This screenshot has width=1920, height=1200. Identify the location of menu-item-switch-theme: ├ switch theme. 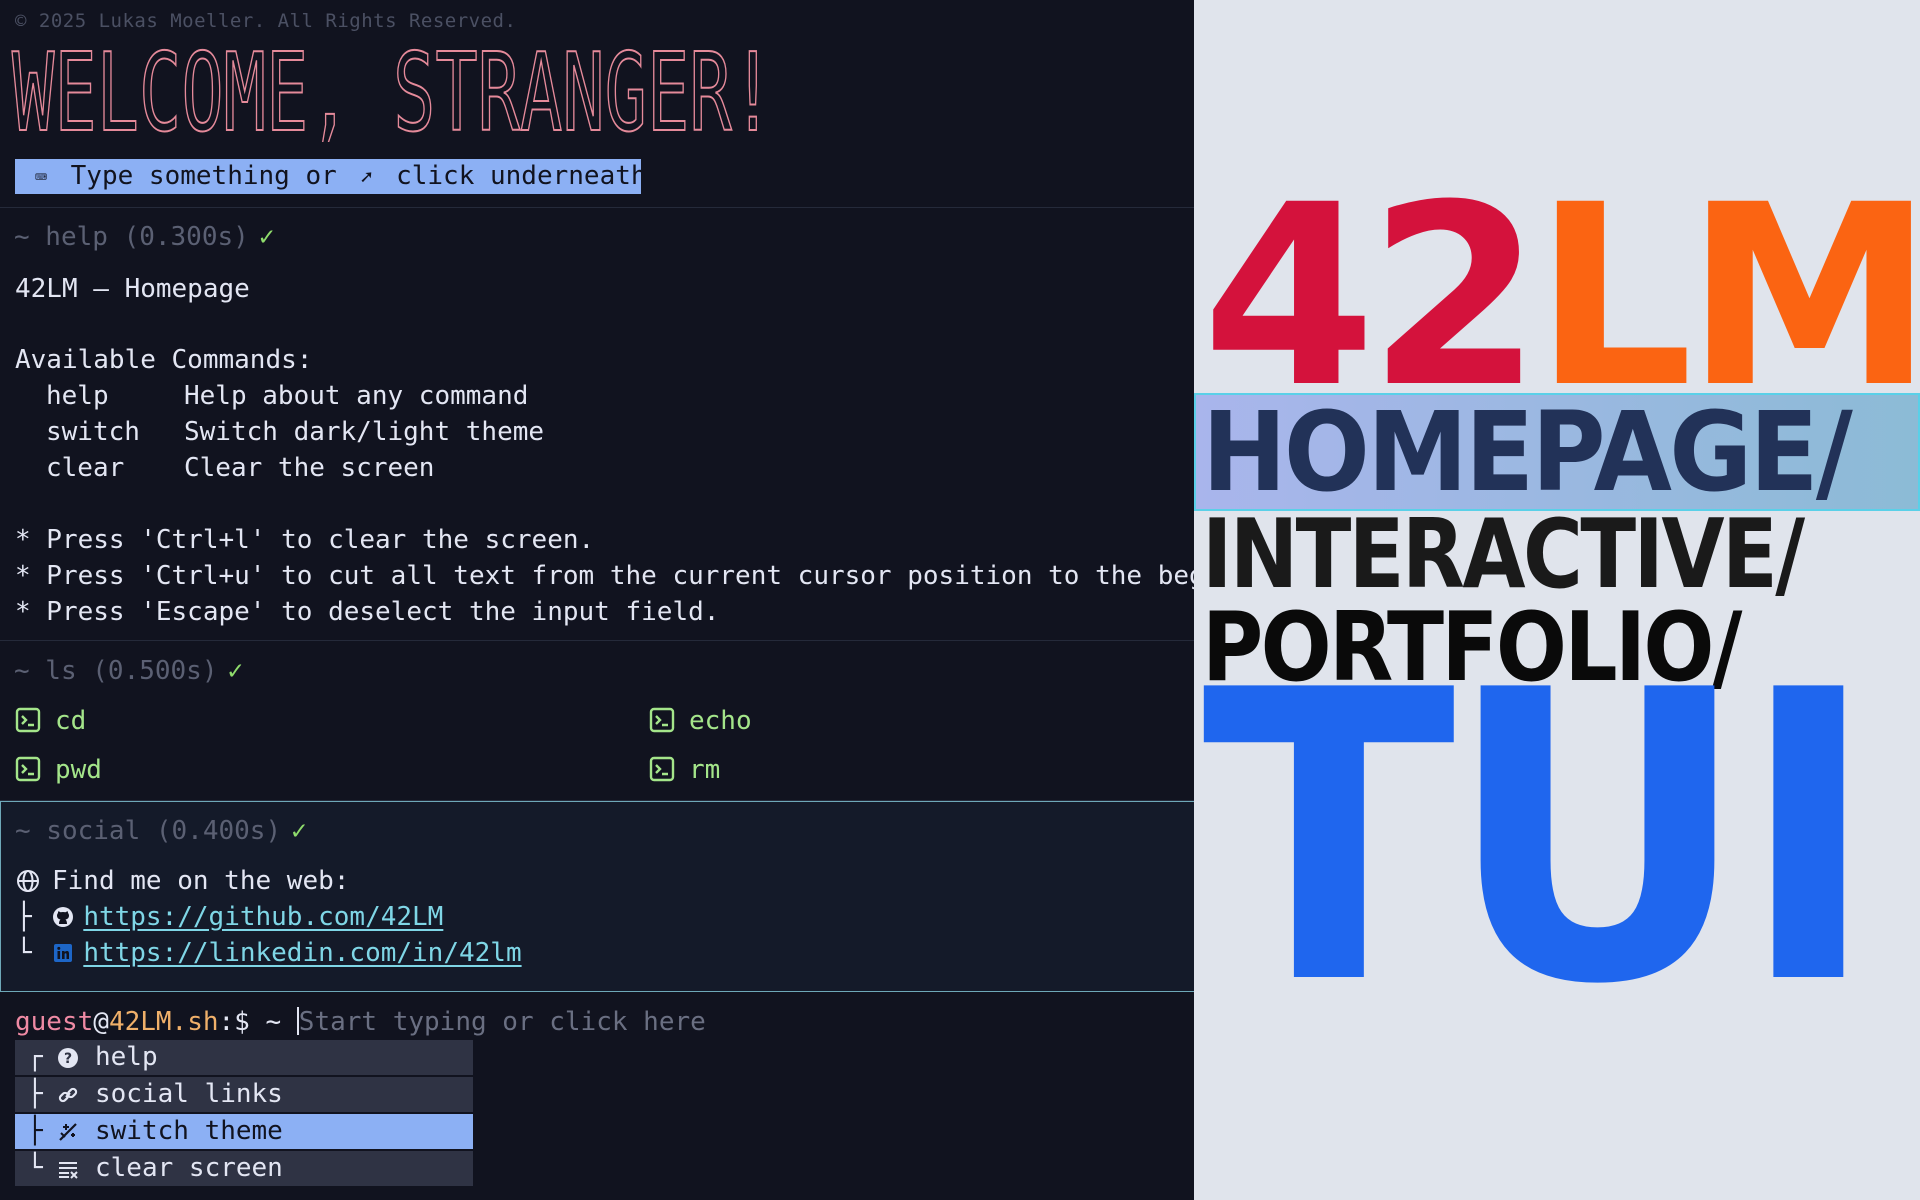
(244, 1131).